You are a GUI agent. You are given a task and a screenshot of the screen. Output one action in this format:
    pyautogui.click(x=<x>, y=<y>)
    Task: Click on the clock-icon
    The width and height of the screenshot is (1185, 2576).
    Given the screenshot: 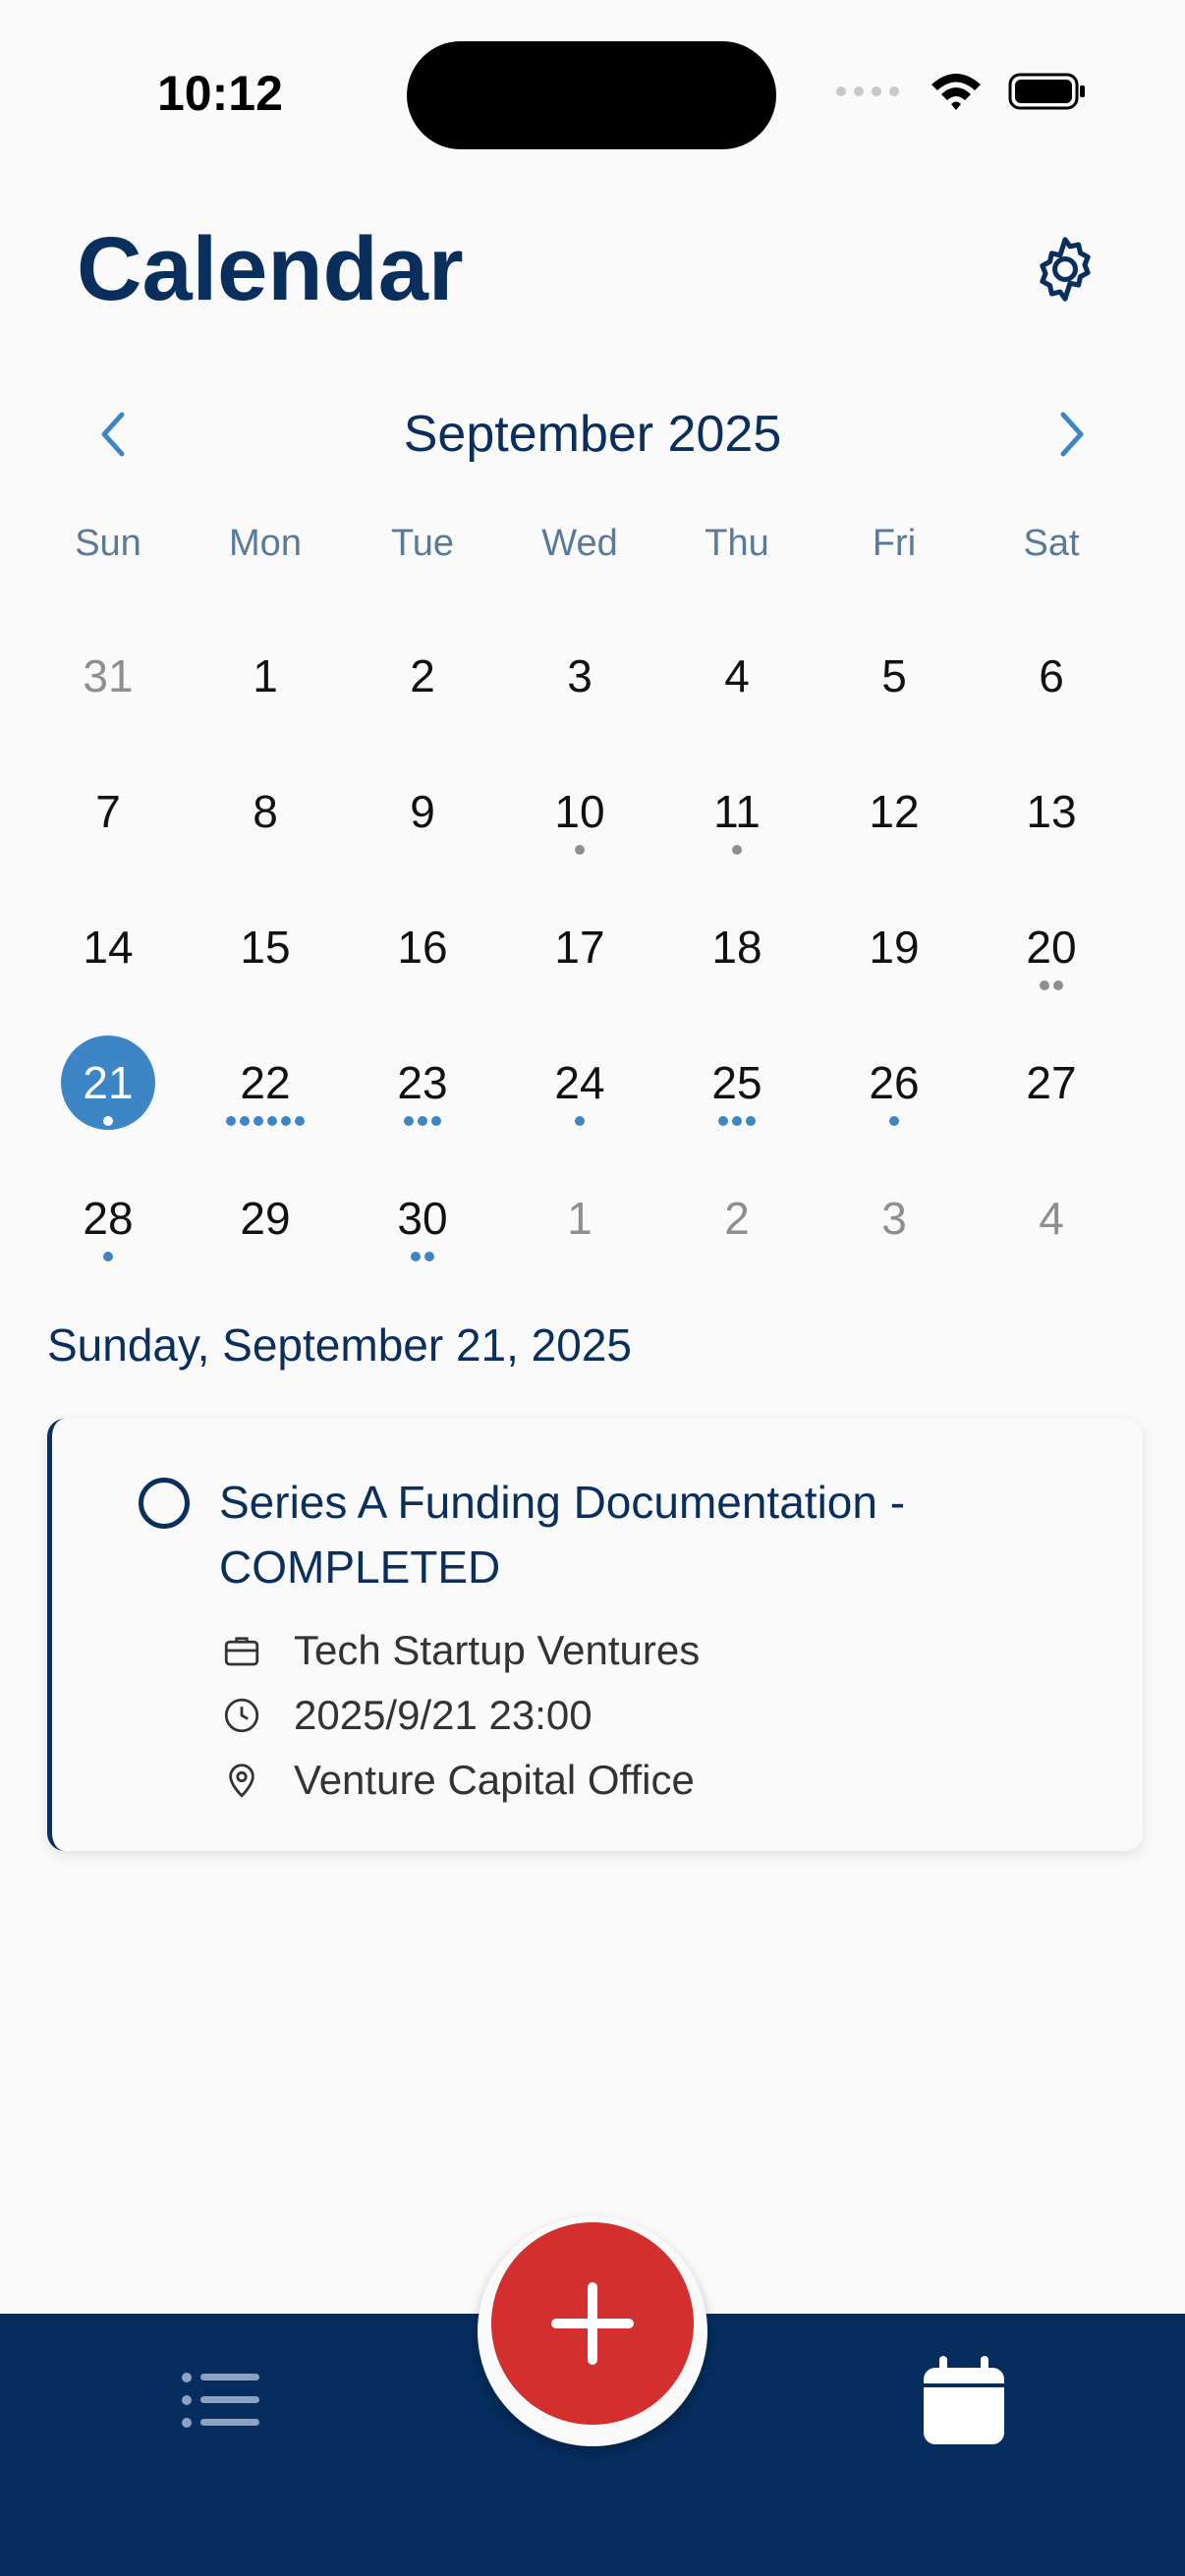 What is the action you would take?
    pyautogui.click(x=242, y=1715)
    